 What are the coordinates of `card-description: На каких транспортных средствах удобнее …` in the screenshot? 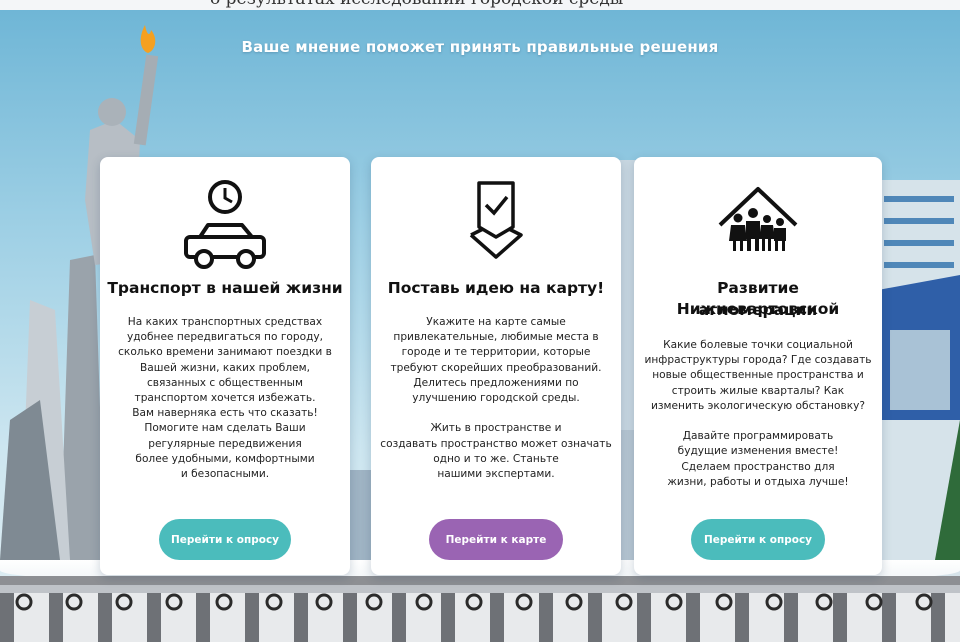 It's located at (225, 398).